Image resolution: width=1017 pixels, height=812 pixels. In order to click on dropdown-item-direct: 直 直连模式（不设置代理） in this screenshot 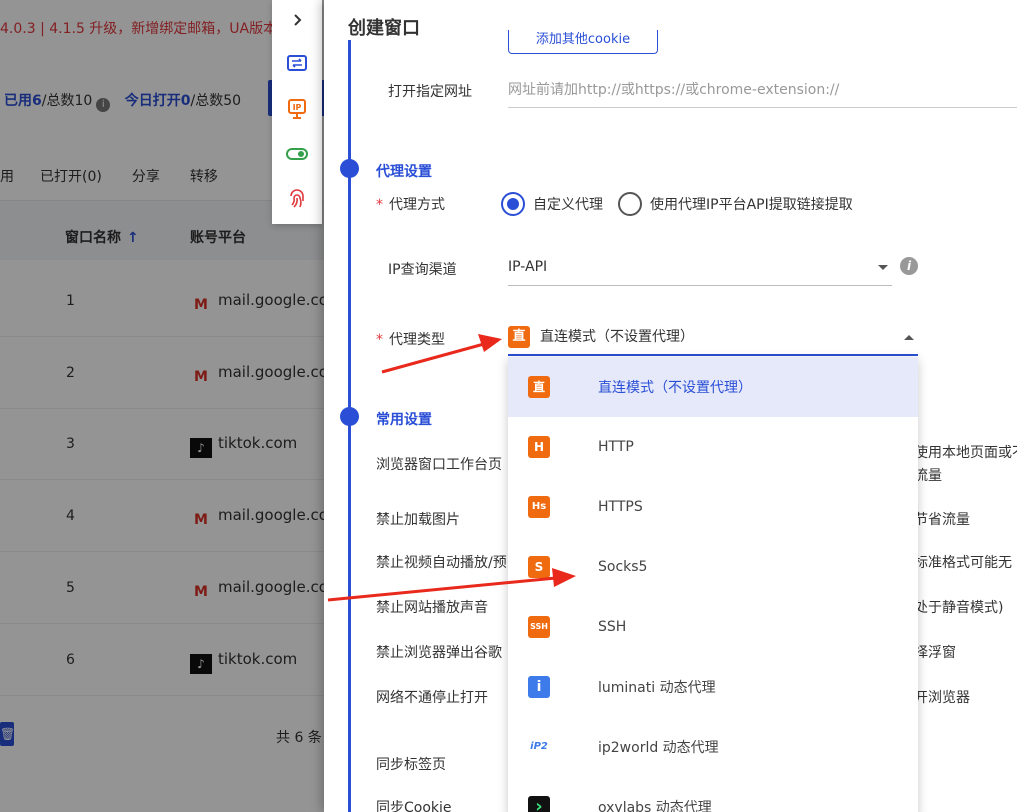, I will do `click(713, 387)`.